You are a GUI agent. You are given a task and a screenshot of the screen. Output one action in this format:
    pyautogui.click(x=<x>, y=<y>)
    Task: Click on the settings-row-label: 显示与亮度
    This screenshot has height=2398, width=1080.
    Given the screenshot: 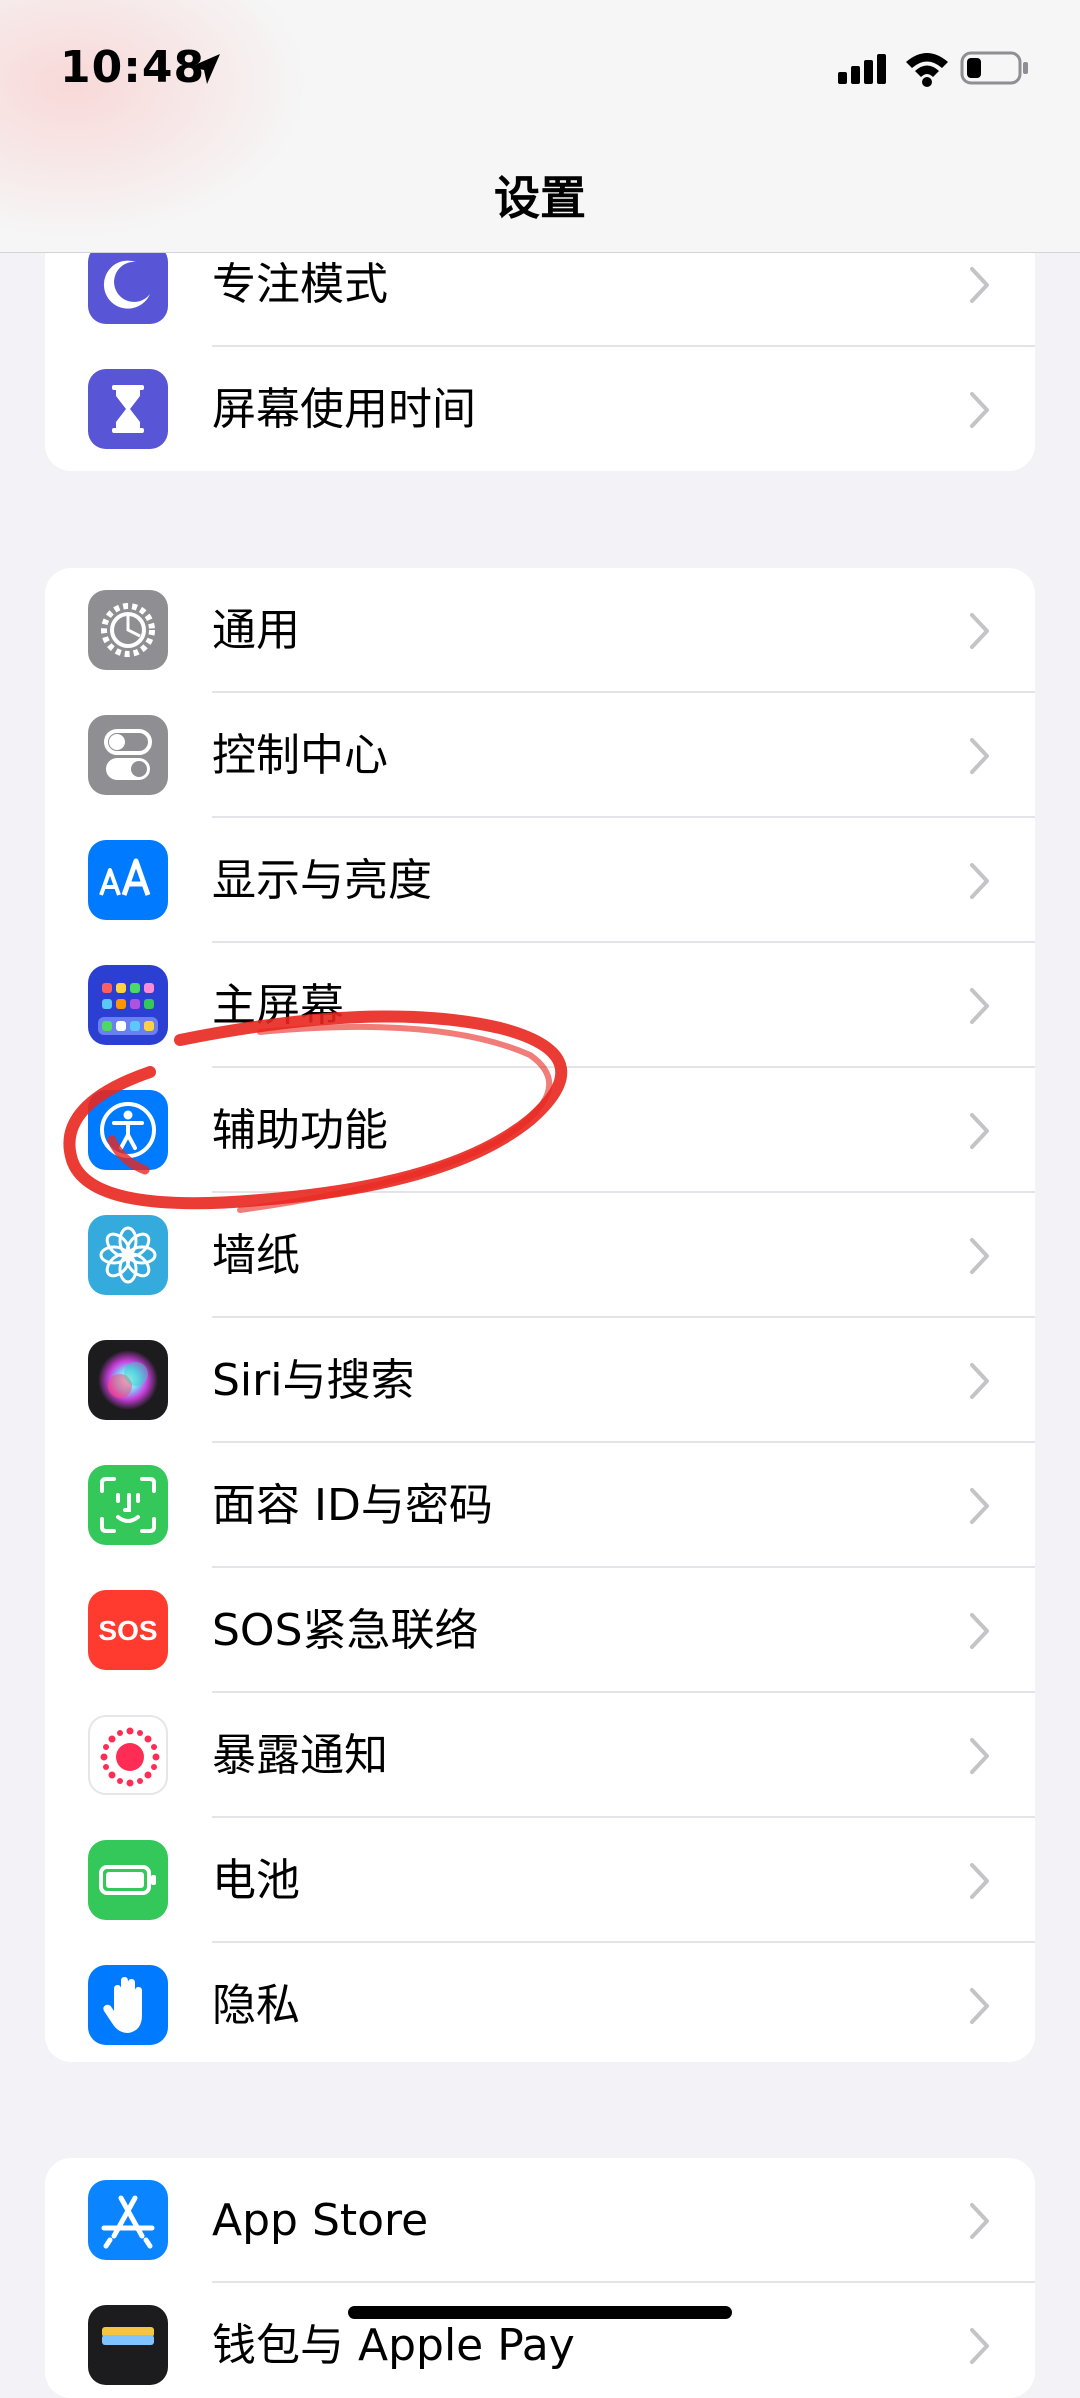 What is the action you would take?
    pyautogui.click(x=322, y=880)
    